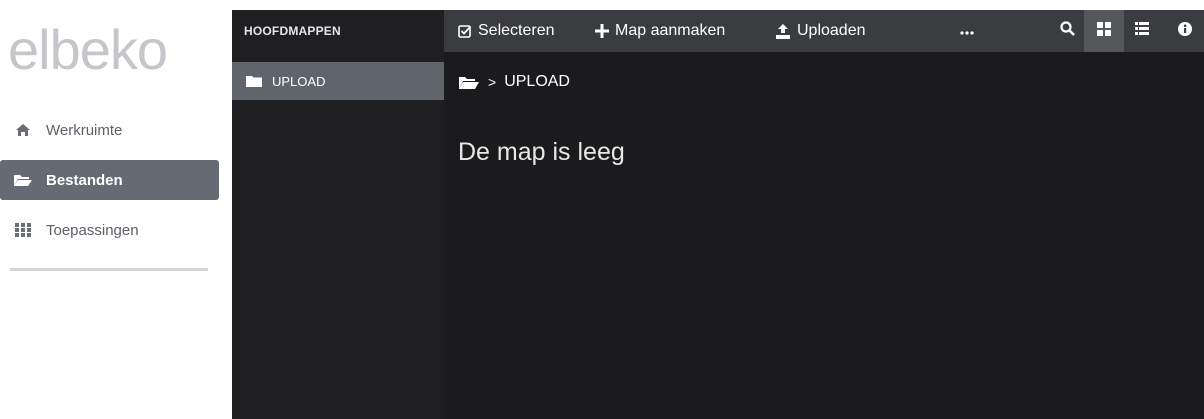 Image resolution: width=1204 pixels, height=419 pixels. I want to click on sidebar-item-bestanden: Bestanden, so click(109, 180).